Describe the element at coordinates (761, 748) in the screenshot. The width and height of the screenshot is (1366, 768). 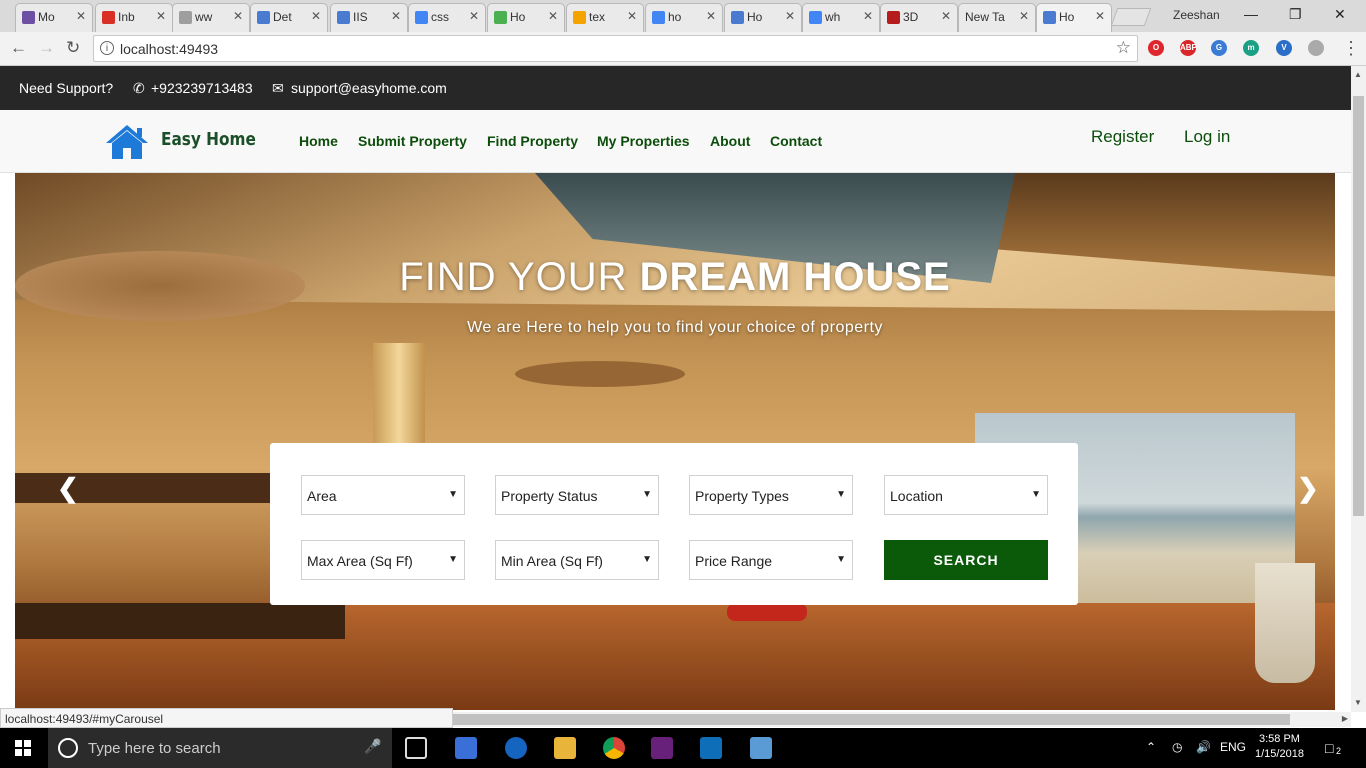
I see `photos-icon` at that location.